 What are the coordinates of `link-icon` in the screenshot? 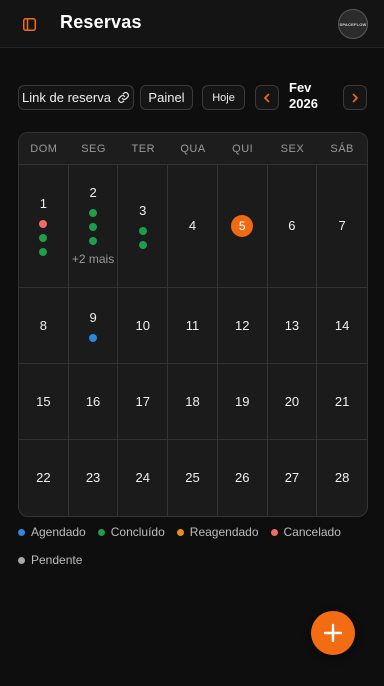 It's located at (123, 97).